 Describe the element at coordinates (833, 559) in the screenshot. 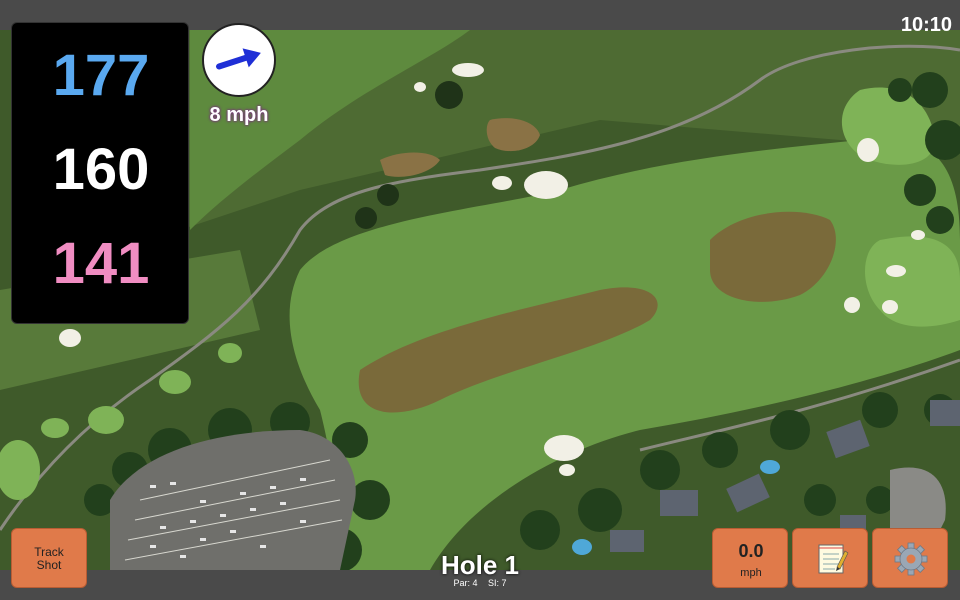

I see `notepad-icon` at that location.